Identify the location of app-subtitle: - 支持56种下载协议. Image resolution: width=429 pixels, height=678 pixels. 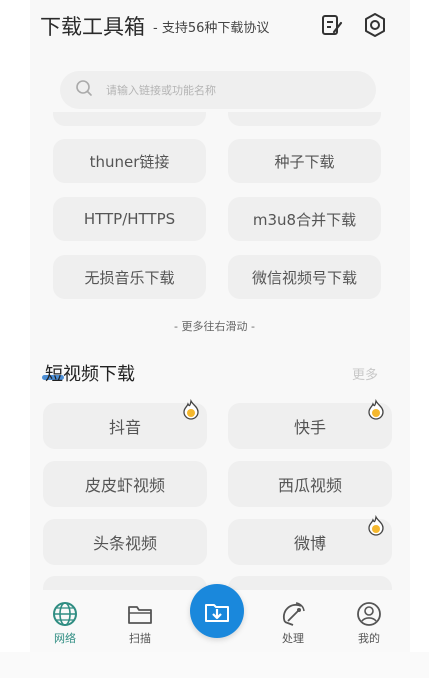
(211, 28).